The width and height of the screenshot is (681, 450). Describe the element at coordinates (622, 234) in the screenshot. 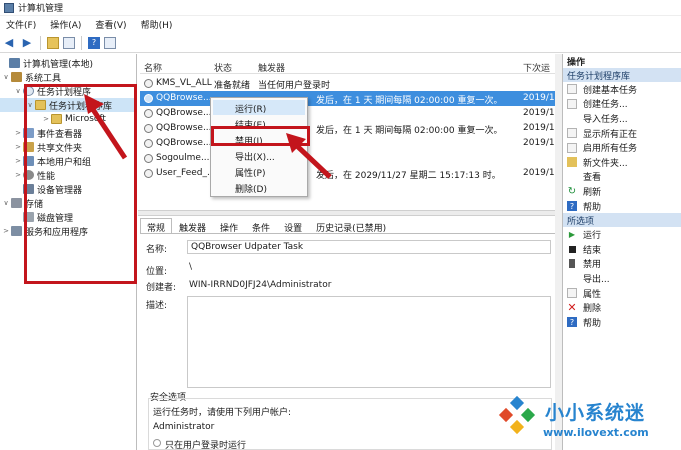

I see `action-run: ▶ 运行` at that location.